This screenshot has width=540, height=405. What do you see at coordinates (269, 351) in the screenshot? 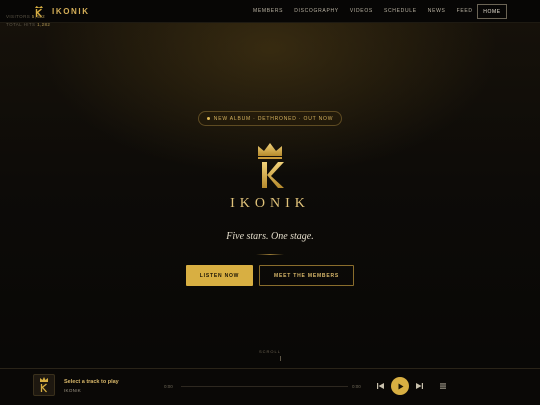
I see `scroll-hint: SCROLL` at bounding box center [269, 351].